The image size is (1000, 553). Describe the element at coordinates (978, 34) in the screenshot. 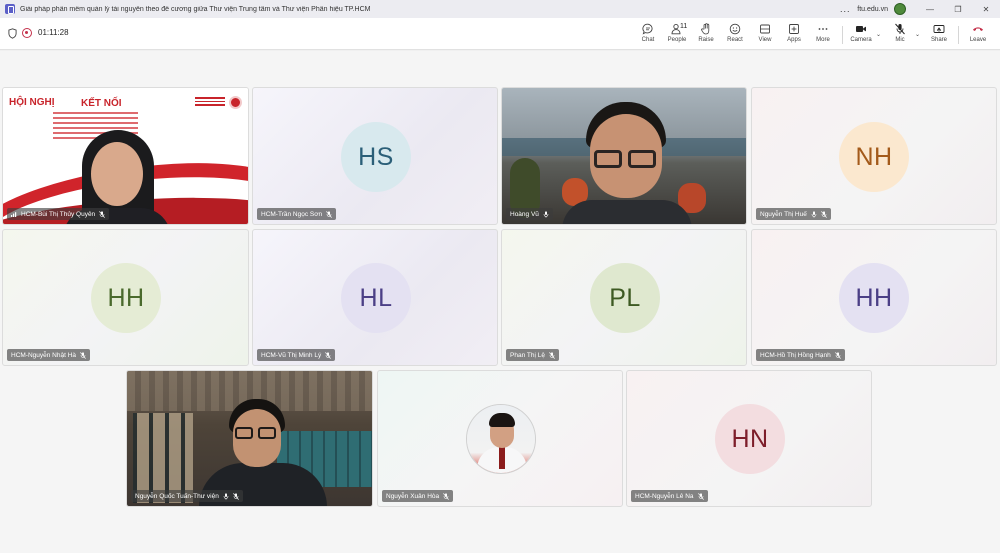

I see `leave-button: Leave` at that location.